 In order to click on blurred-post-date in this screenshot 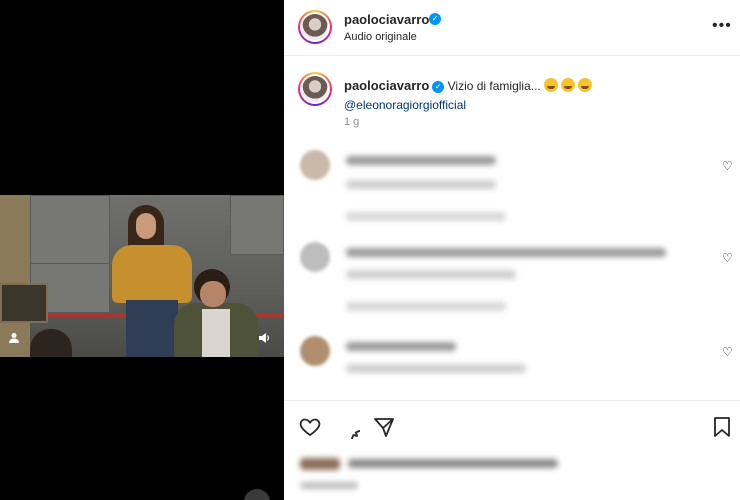, I will do `click(329, 485)`.